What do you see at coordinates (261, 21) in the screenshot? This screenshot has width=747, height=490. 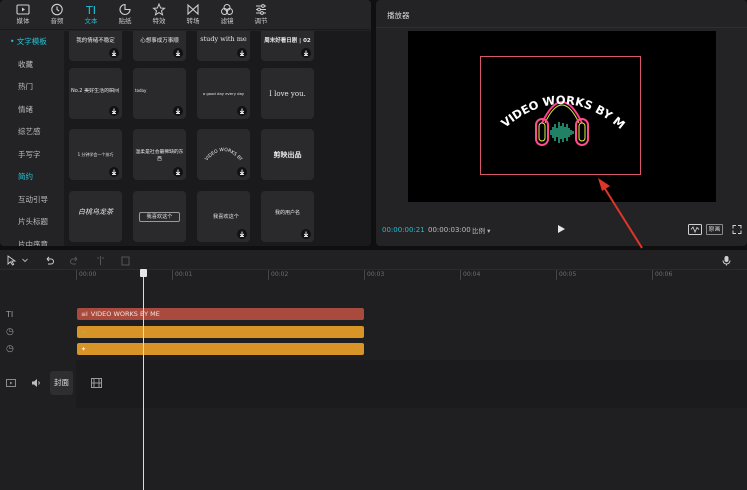 I see `tab-label: 调节` at bounding box center [261, 21].